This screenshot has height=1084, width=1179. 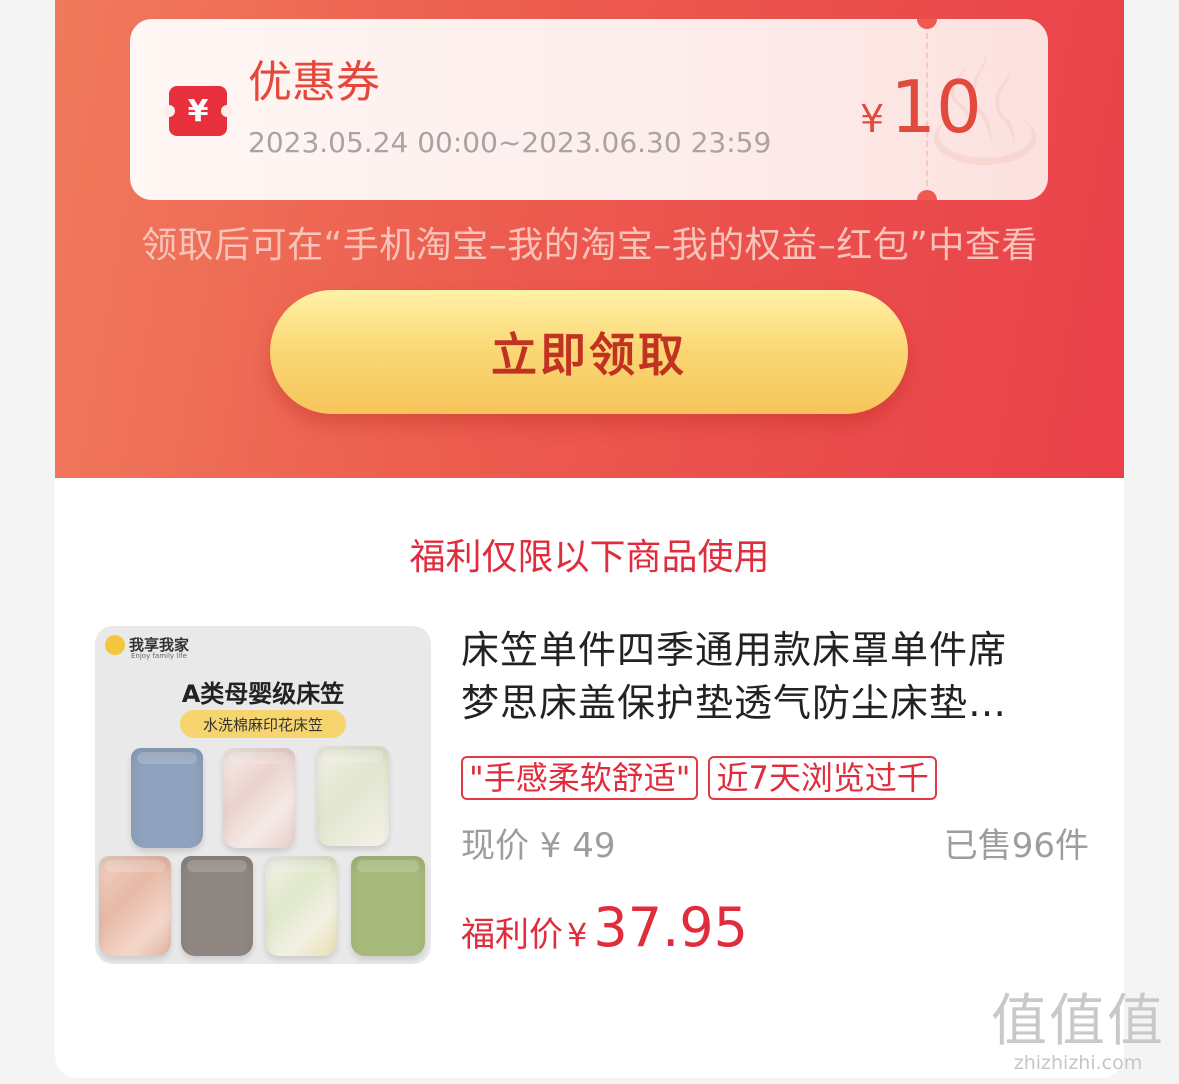 I want to click on brand-logo-icon, so click(x=115, y=644).